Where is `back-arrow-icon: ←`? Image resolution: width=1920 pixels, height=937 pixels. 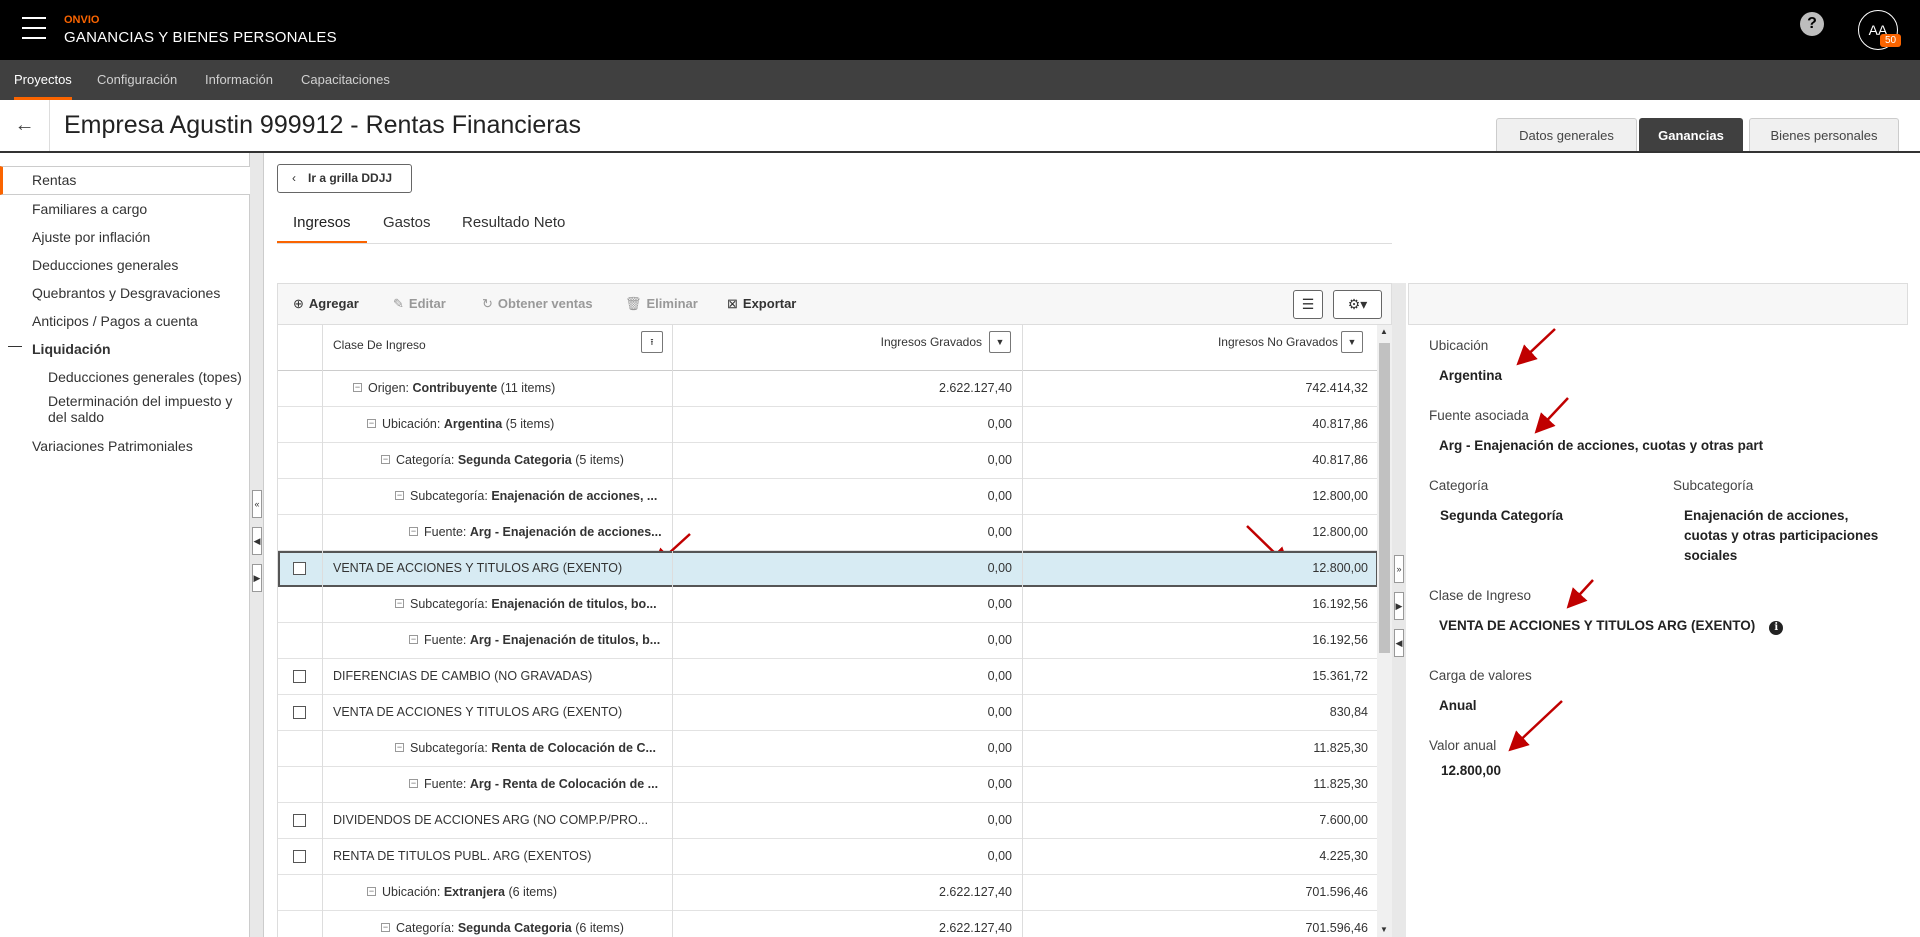
back-arrow-icon: ← is located at coordinates (25, 125).